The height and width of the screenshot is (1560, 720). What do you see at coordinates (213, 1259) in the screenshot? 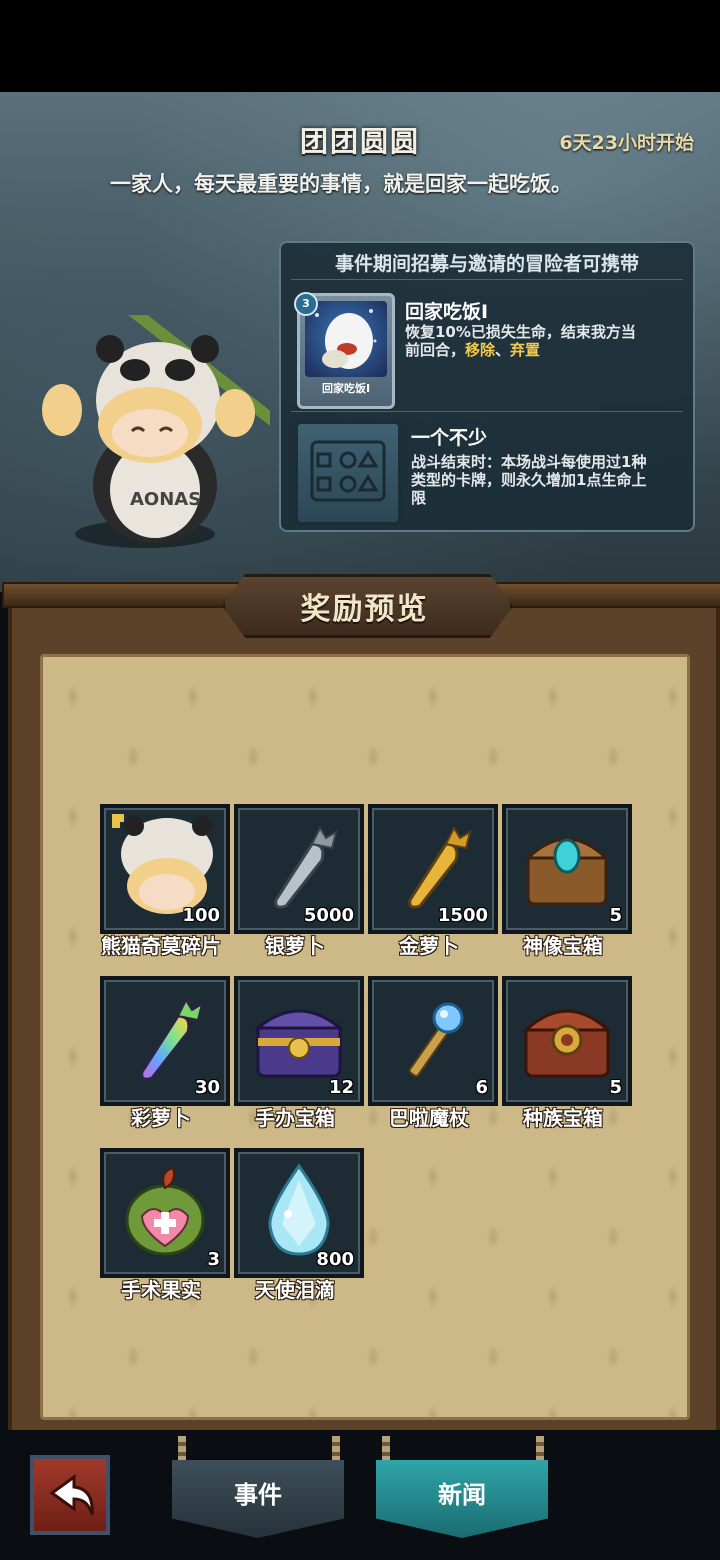
I see `reward-count: 3` at bounding box center [213, 1259].